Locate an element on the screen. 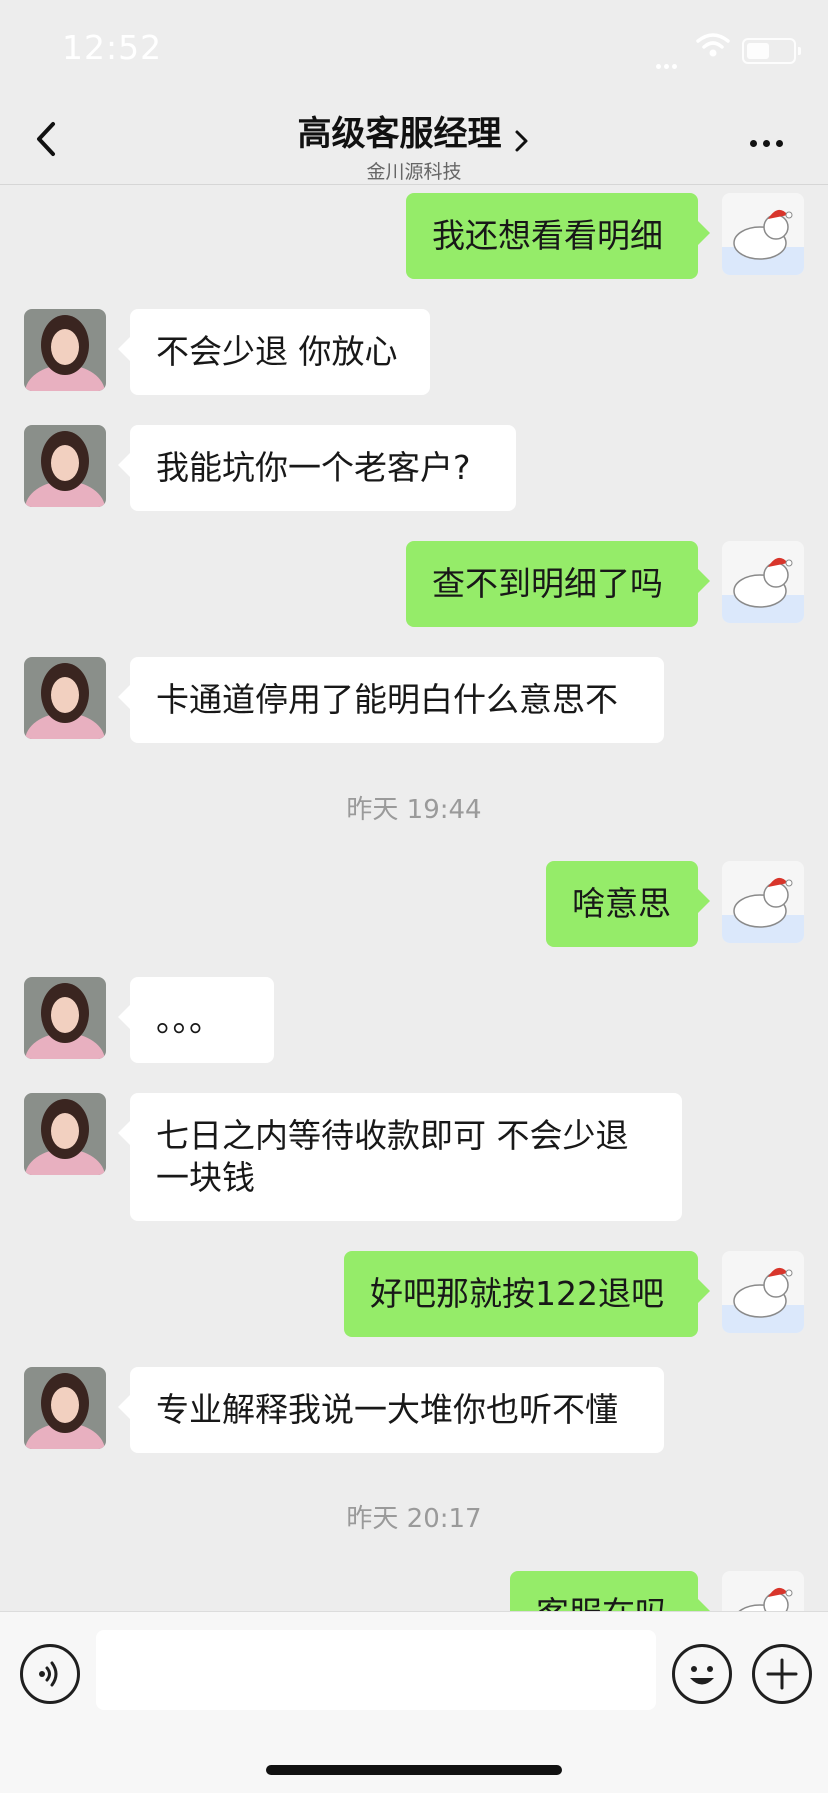 This screenshot has width=828, height=1793. outgoing-bubble: 啥意思 is located at coordinates (628, 904).